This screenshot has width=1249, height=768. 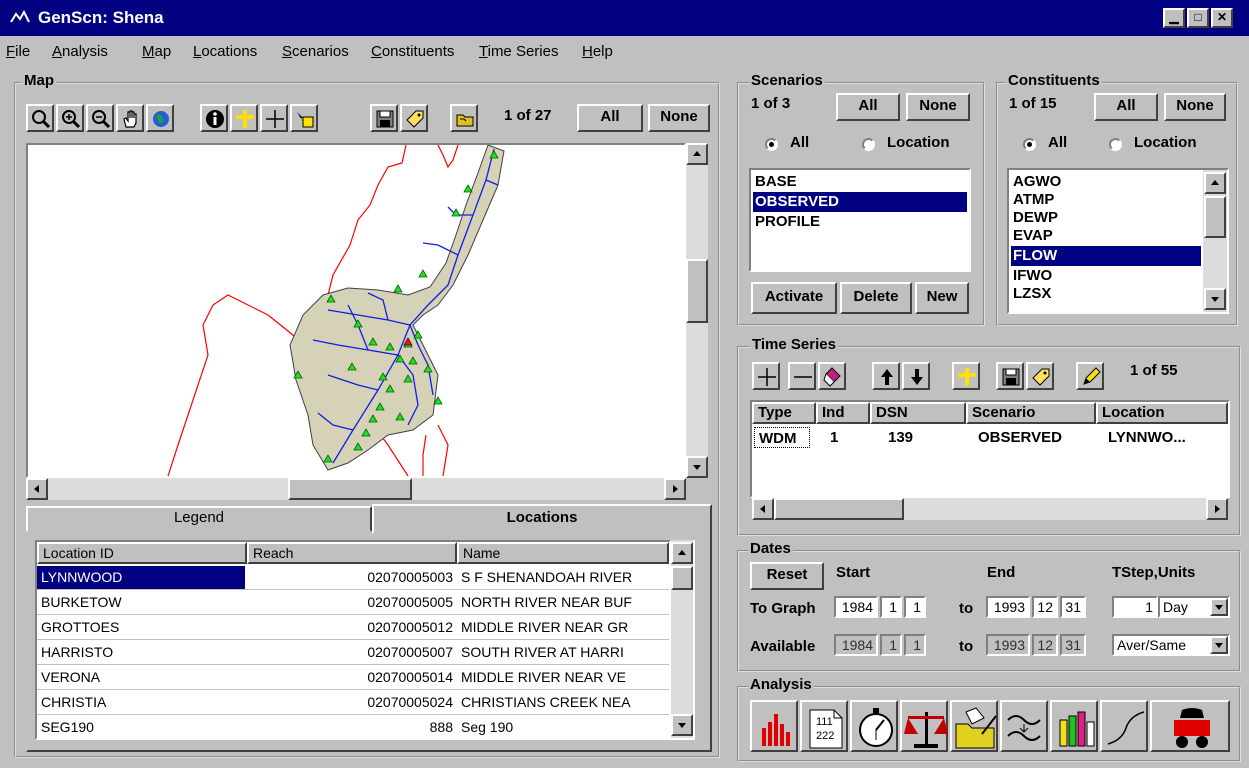 What do you see at coordinates (1024, 726) in the screenshot?
I see `analysis-frequency-button` at bounding box center [1024, 726].